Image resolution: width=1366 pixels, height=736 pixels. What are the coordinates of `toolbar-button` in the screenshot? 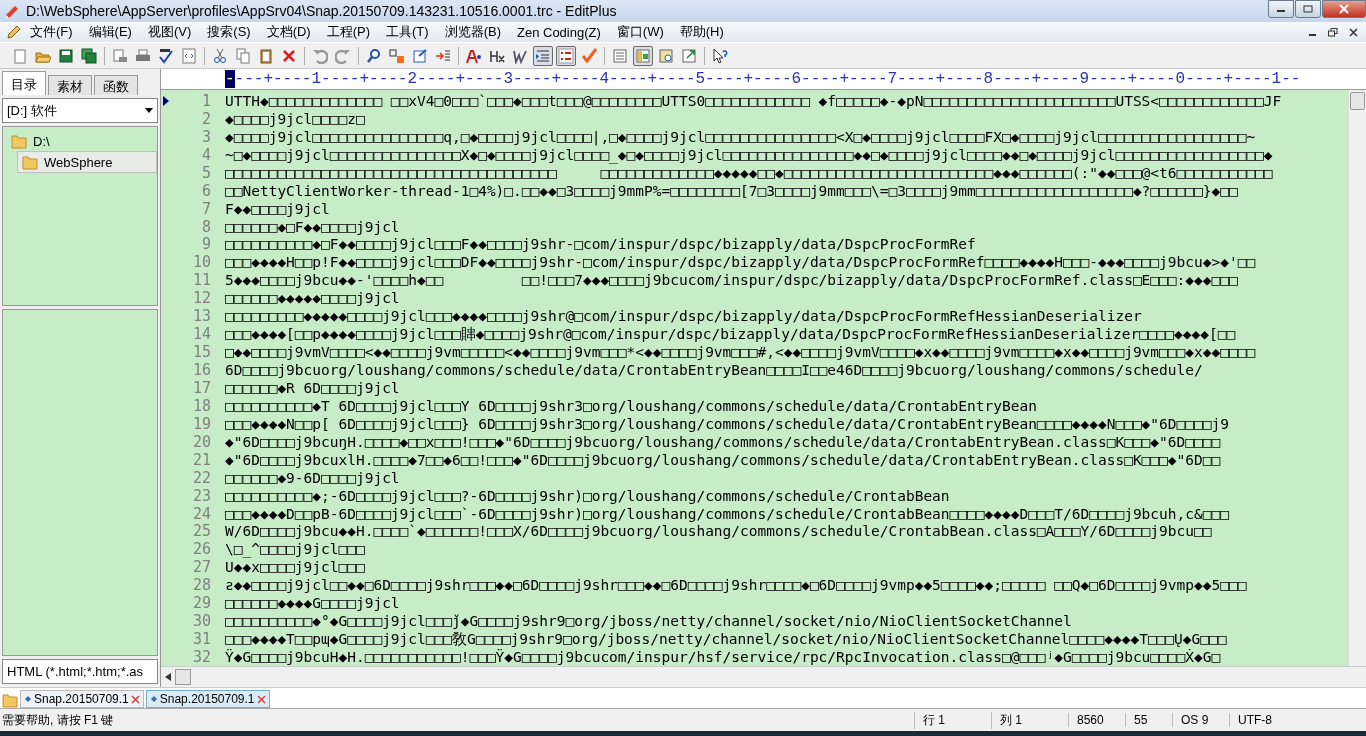 It's located at (89, 55).